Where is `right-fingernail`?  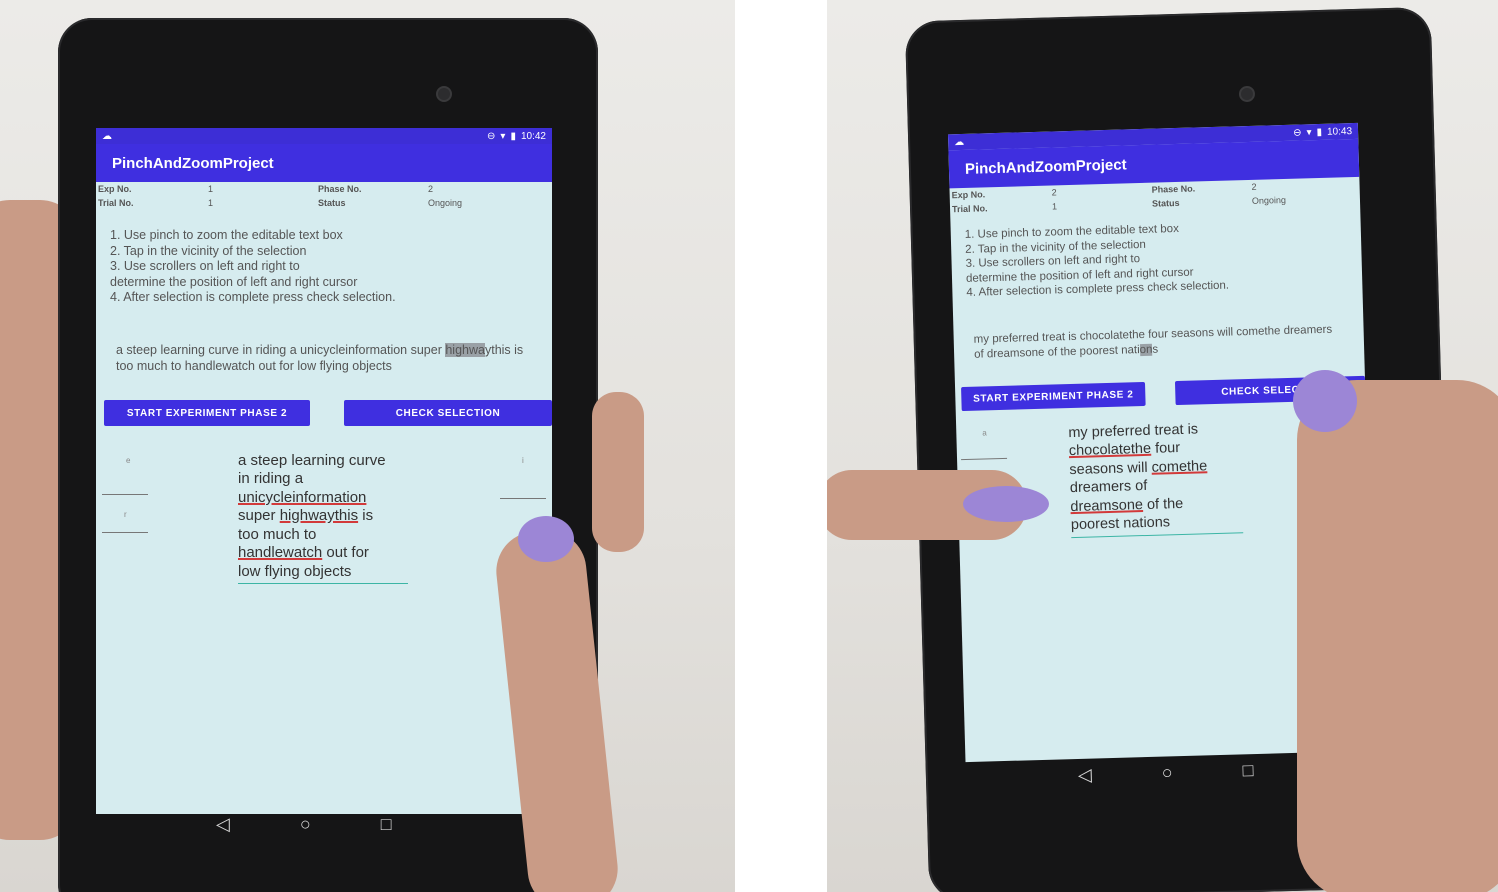
right-fingernail is located at coordinates (1325, 401).